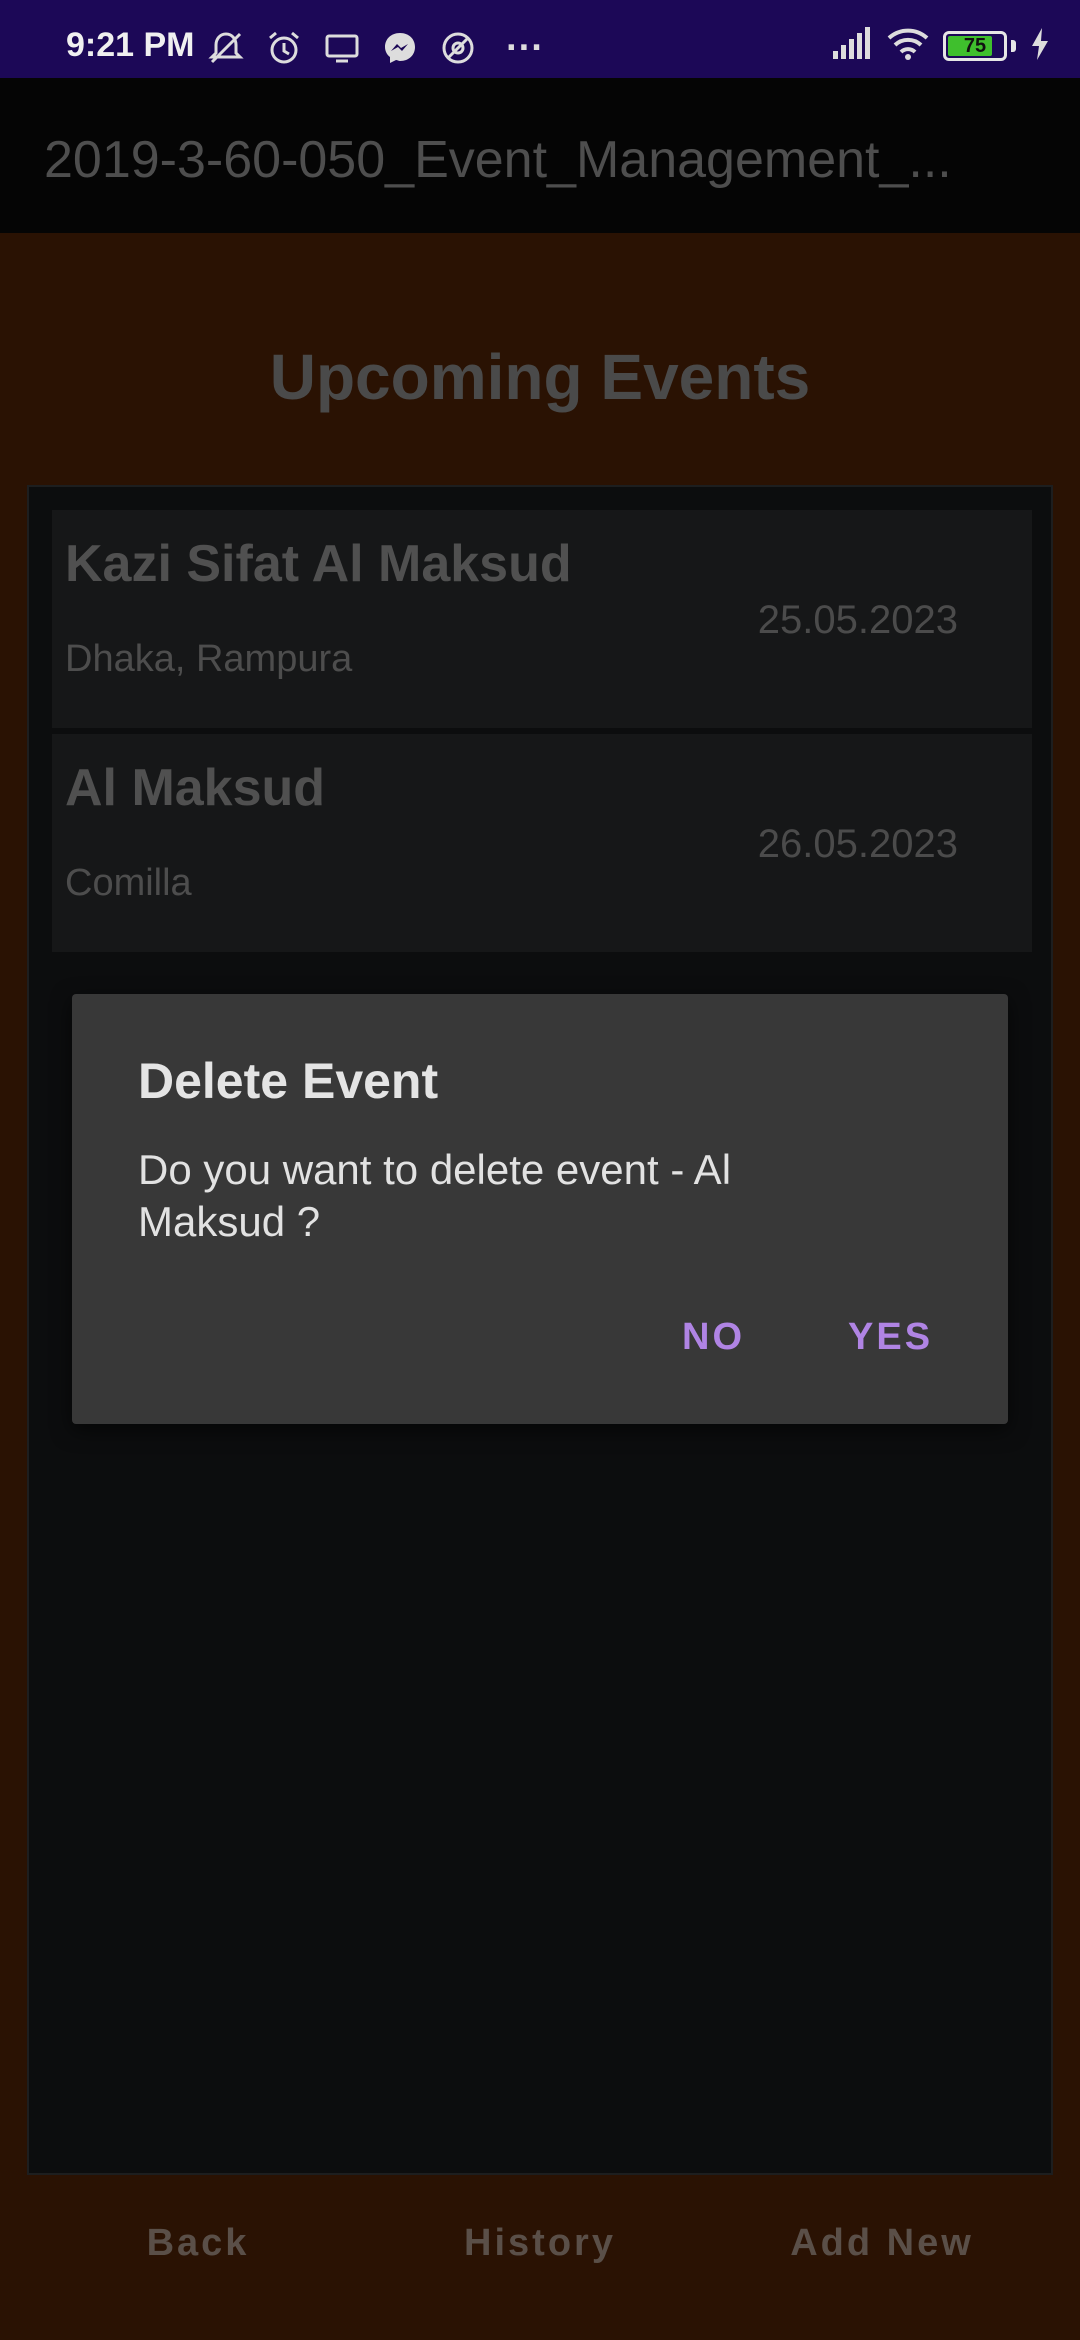  Describe the element at coordinates (908, 46) in the screenshot. I see `wifi-icon` at that location.